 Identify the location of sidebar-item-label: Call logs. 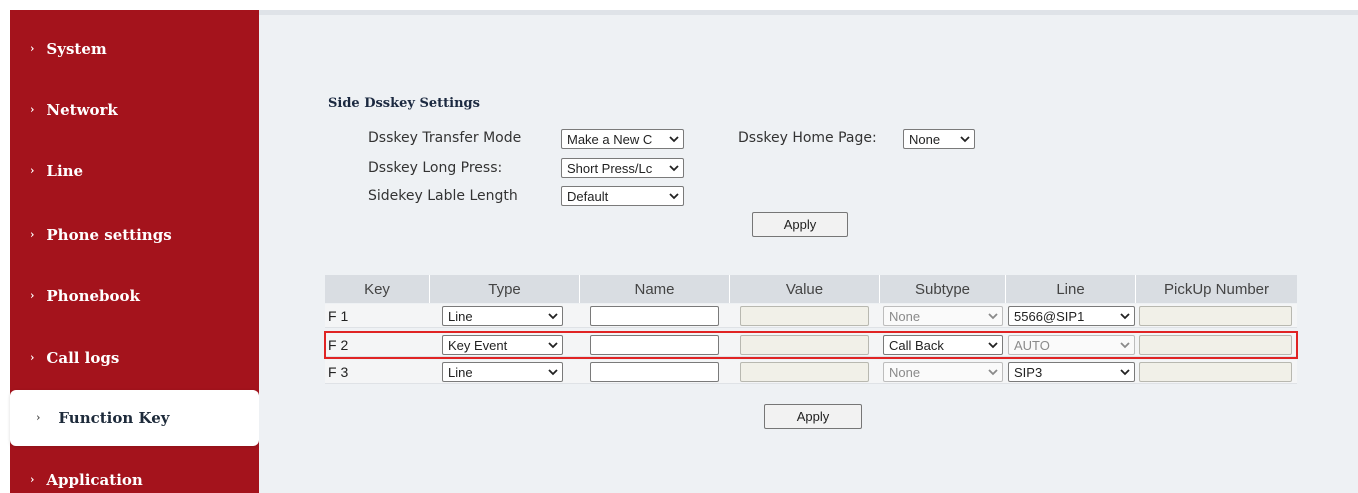
(83, 358).